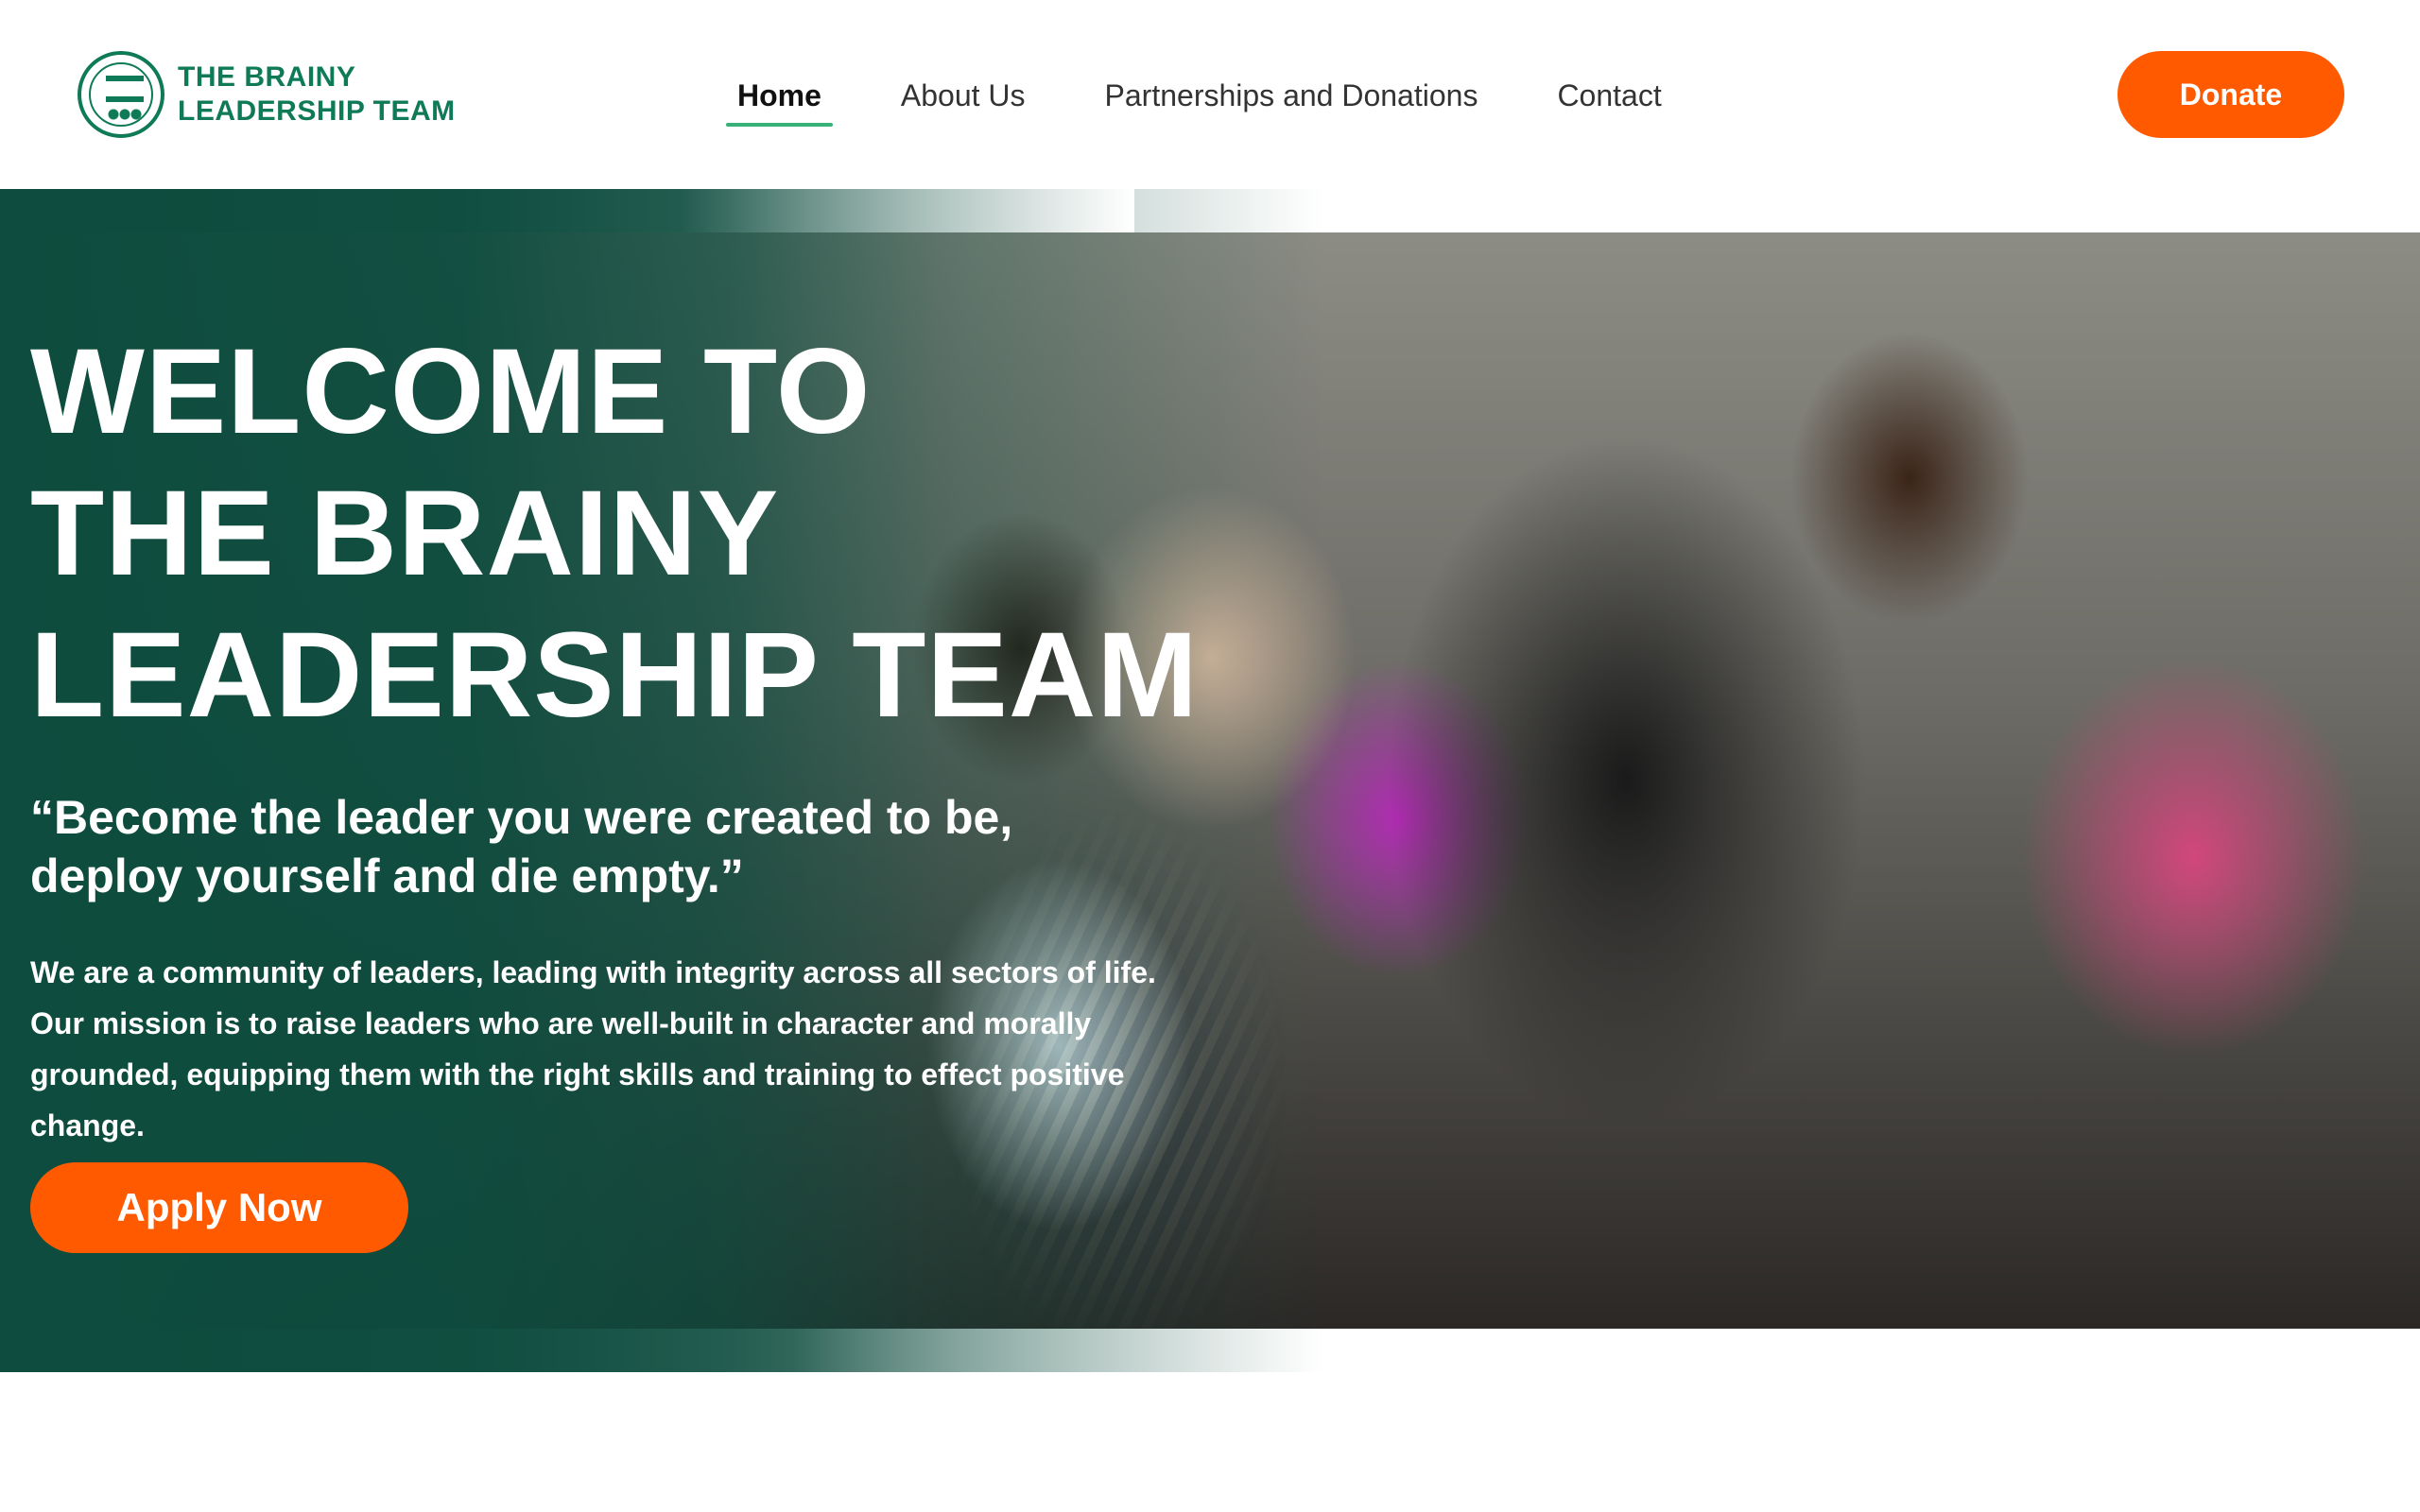 This screenshot has height=1512, width=2420. I want to click on hero-title-line3: LEADERSHIP TEAM, so click(614, 675).